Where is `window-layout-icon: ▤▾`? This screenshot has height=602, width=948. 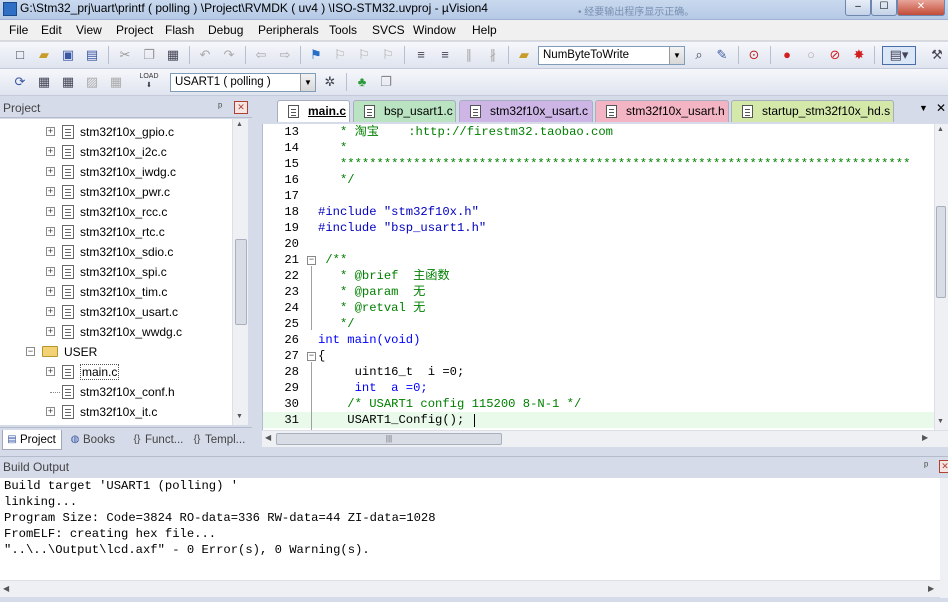 window-layout-icon: ▤▾ is located at coordinates (899, 55).